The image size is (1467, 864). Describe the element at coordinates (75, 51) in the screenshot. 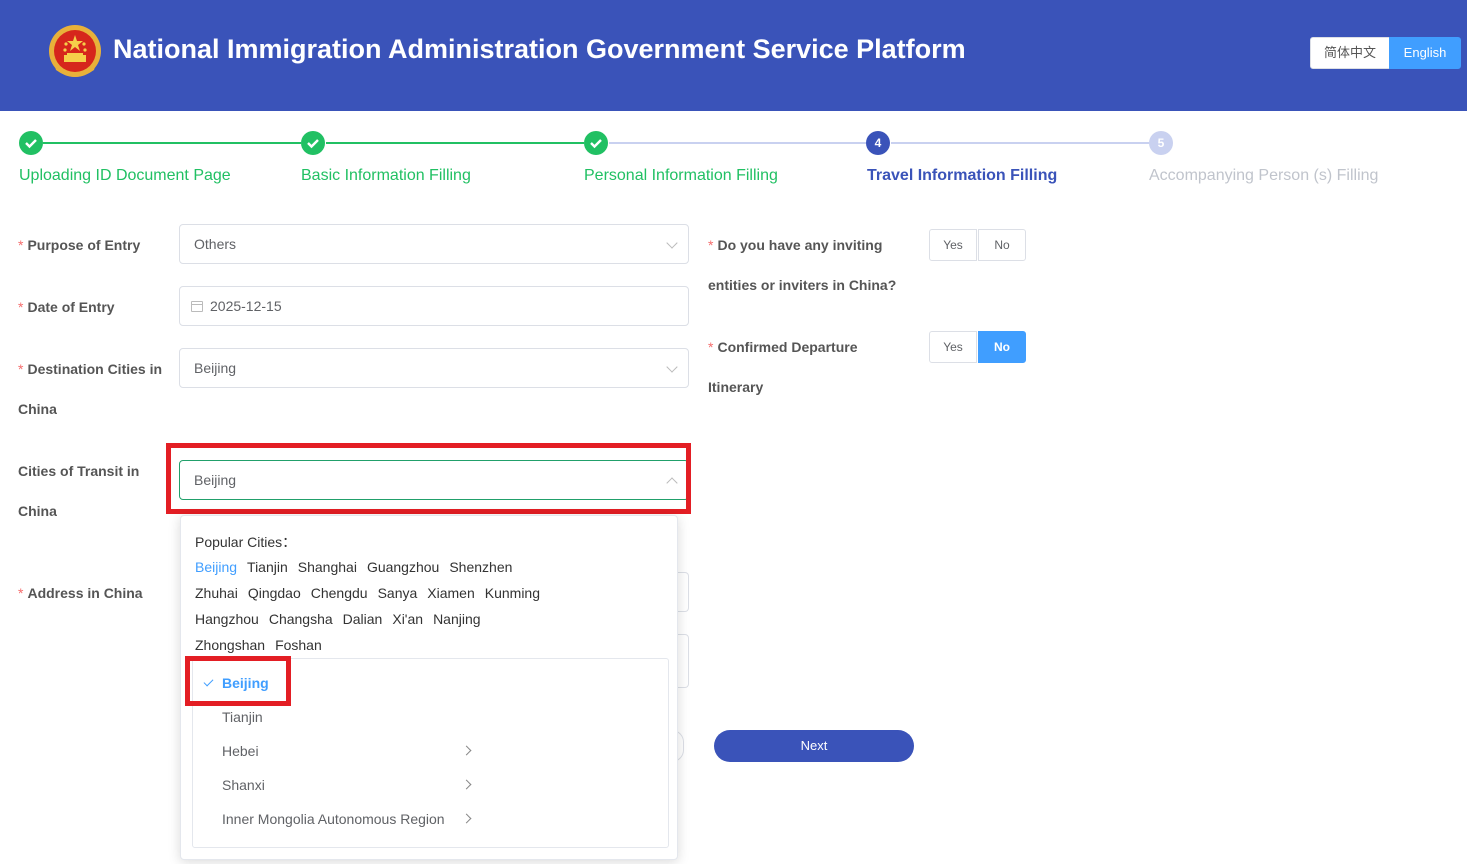

I see `national-emblem-icon` at that location.